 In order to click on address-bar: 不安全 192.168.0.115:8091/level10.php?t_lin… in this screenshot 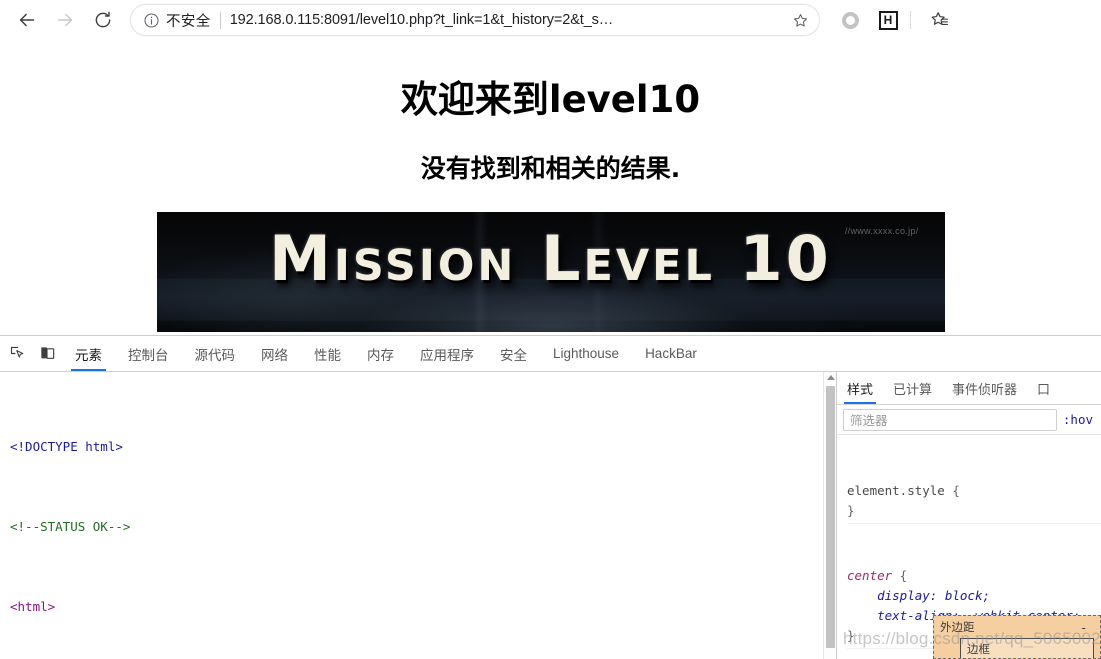, I will do `click(475, 20)`.